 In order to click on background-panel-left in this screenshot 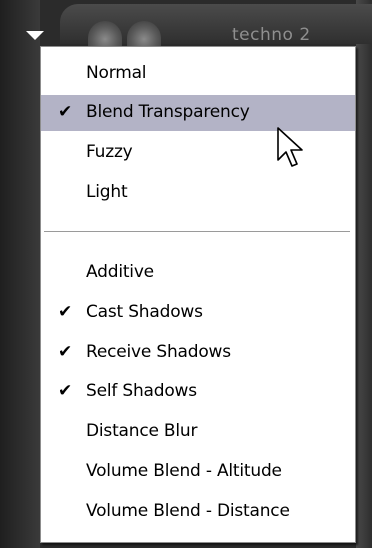, I will do `click(20, 274)`.